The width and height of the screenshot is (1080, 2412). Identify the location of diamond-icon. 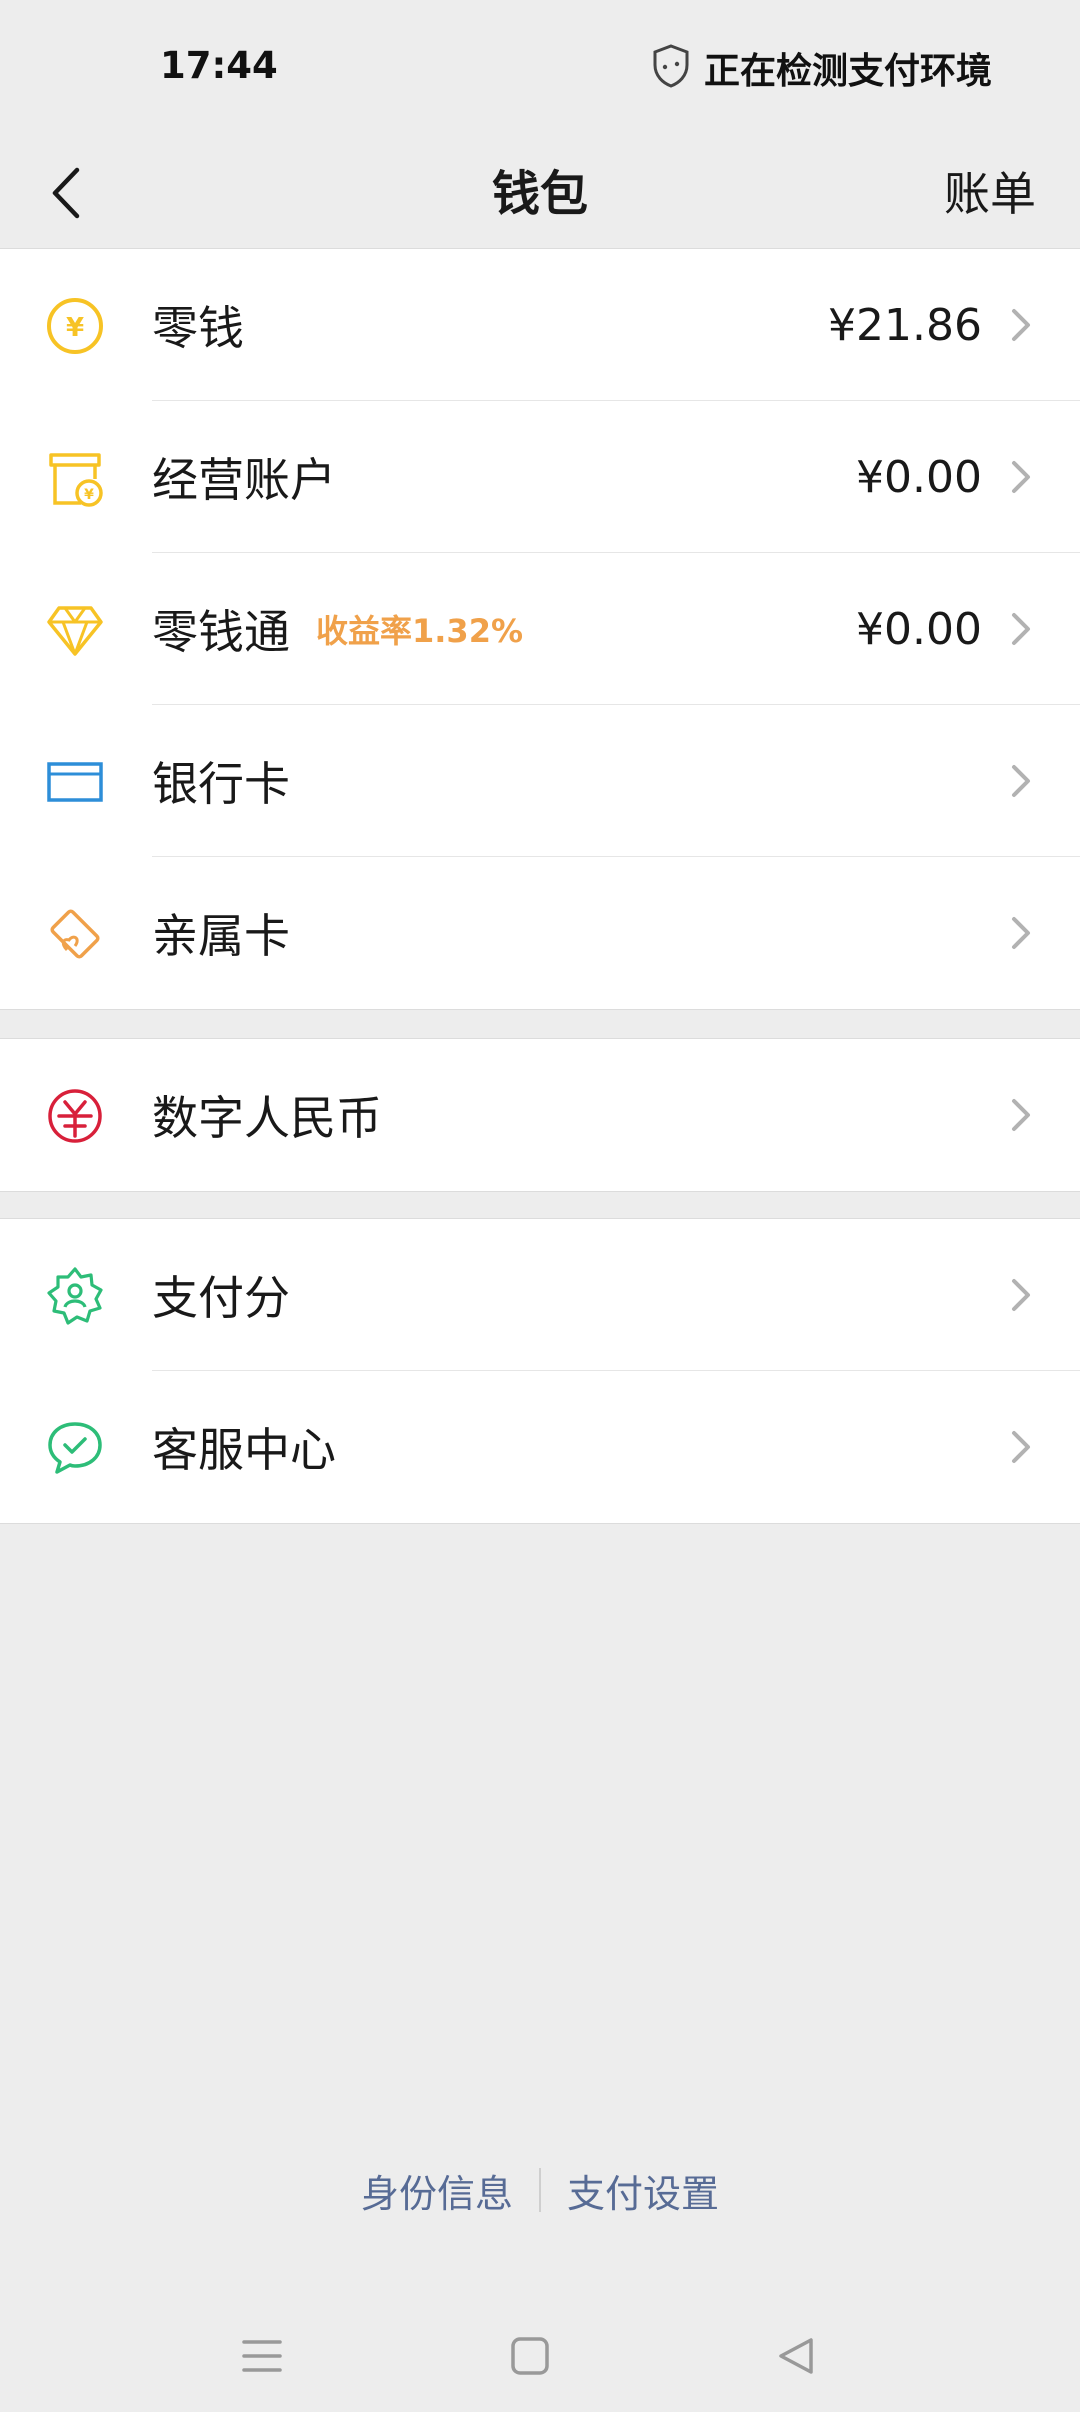
(75, 630).